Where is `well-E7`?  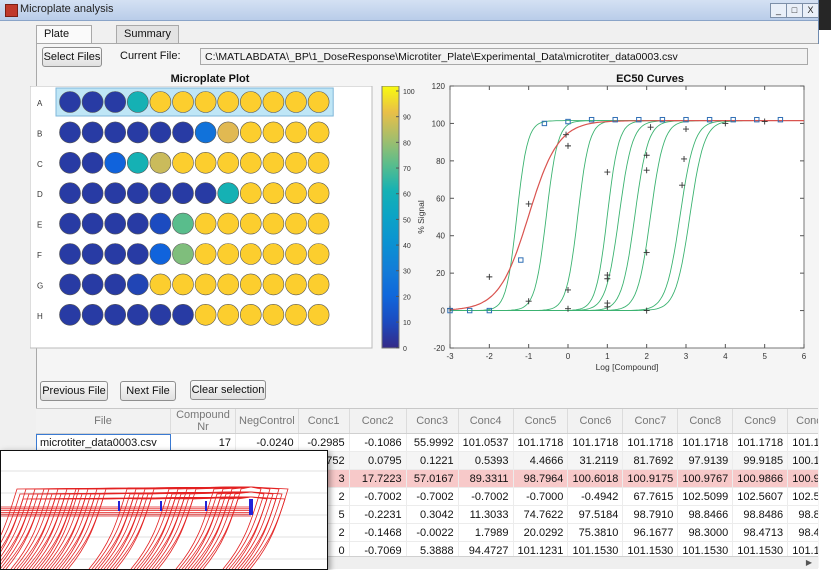 well-E7 is located at coordinates (205, 223).